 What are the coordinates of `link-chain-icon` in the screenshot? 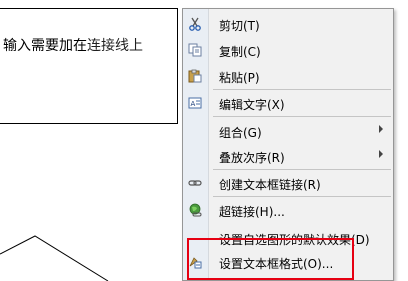 It's located at (195, 183).